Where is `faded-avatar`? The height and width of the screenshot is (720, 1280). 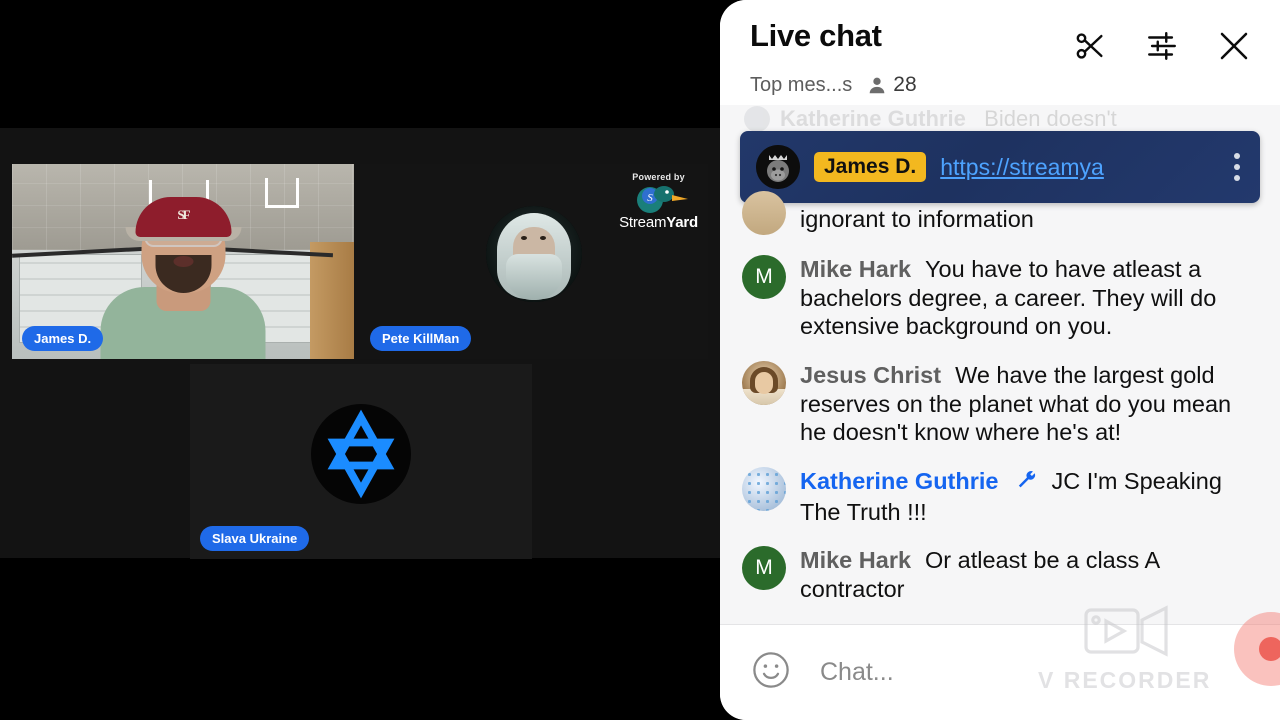
faded-avatar is located at coordinates (757, 119).